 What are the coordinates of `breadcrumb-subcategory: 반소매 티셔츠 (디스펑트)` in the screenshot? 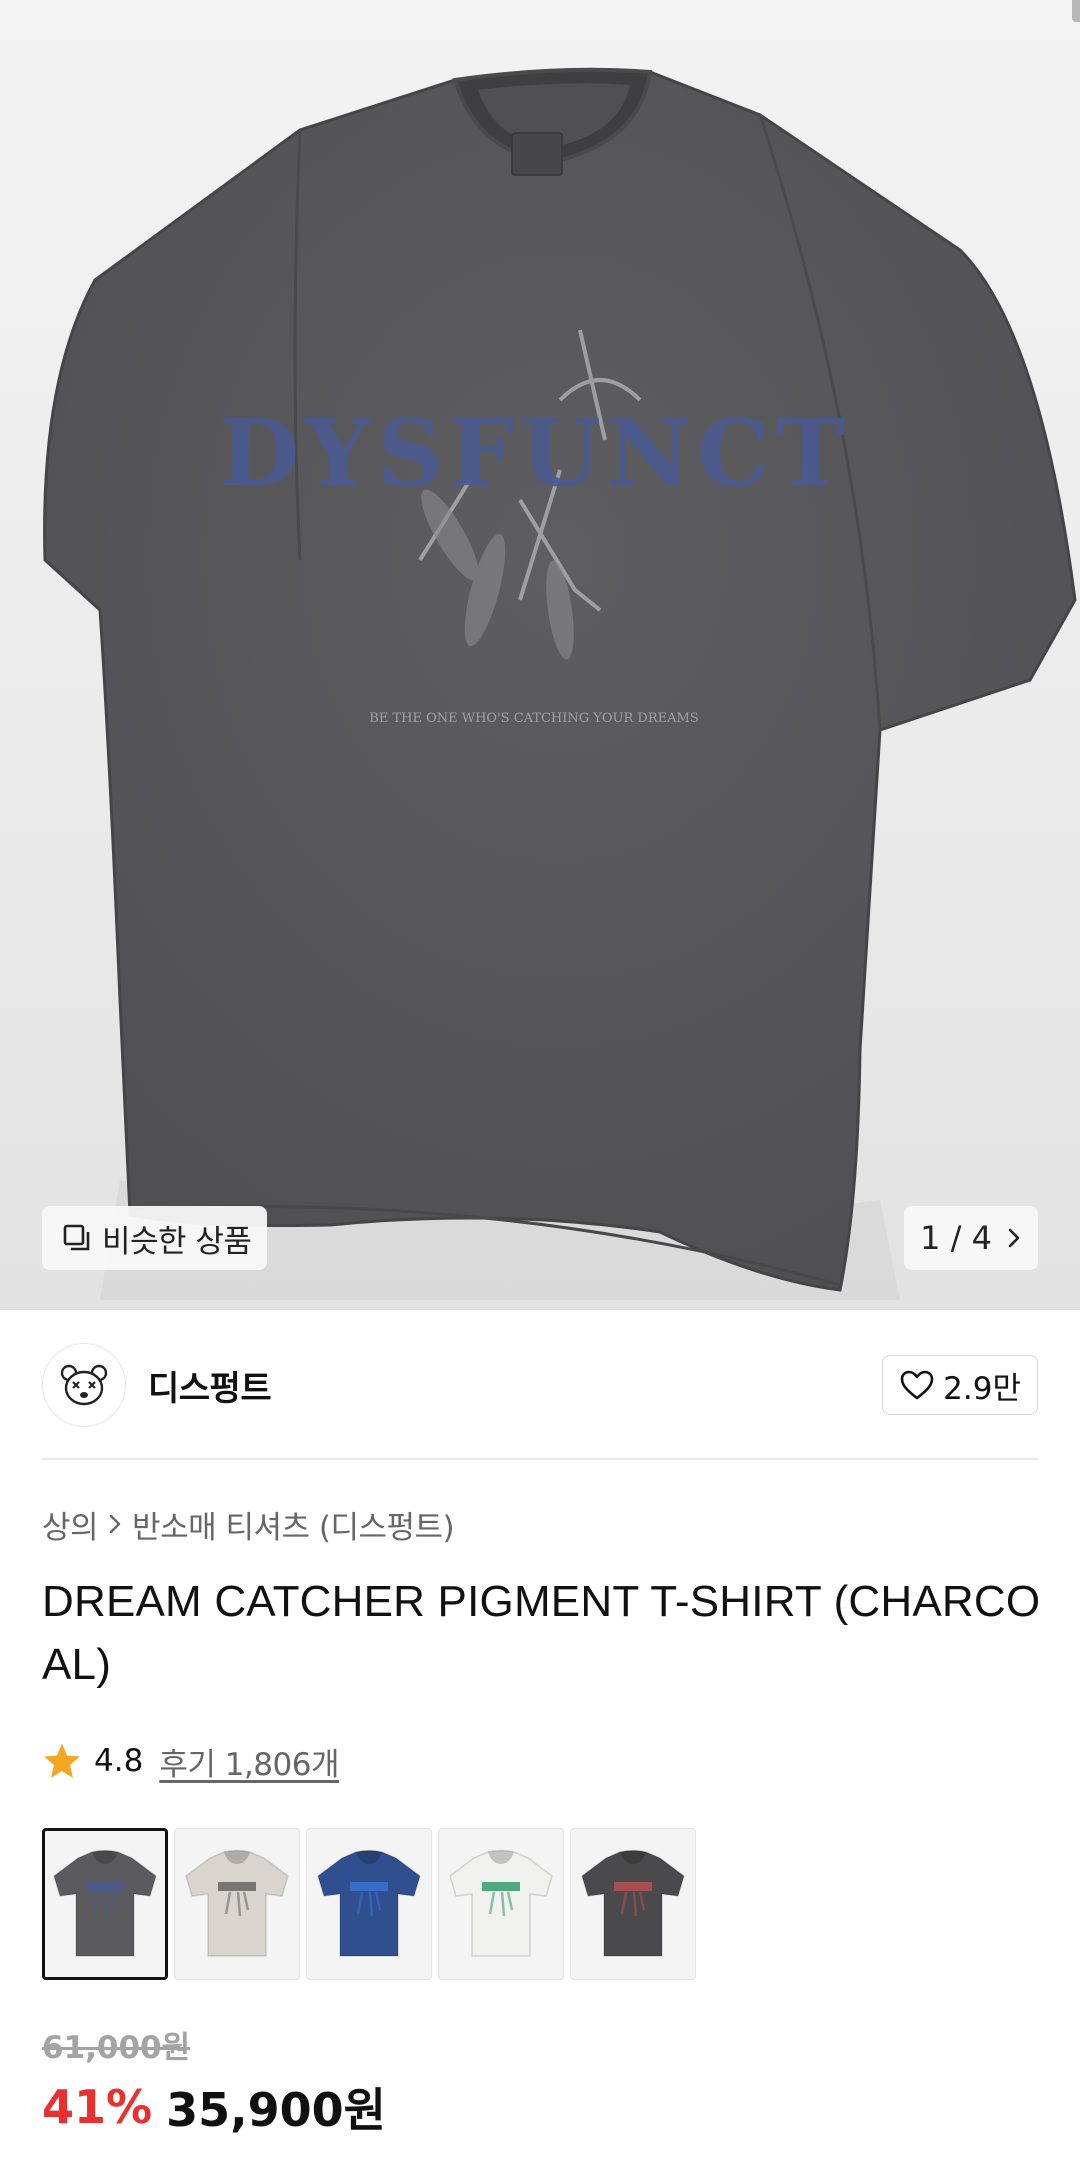 It's located at (293, 1524).